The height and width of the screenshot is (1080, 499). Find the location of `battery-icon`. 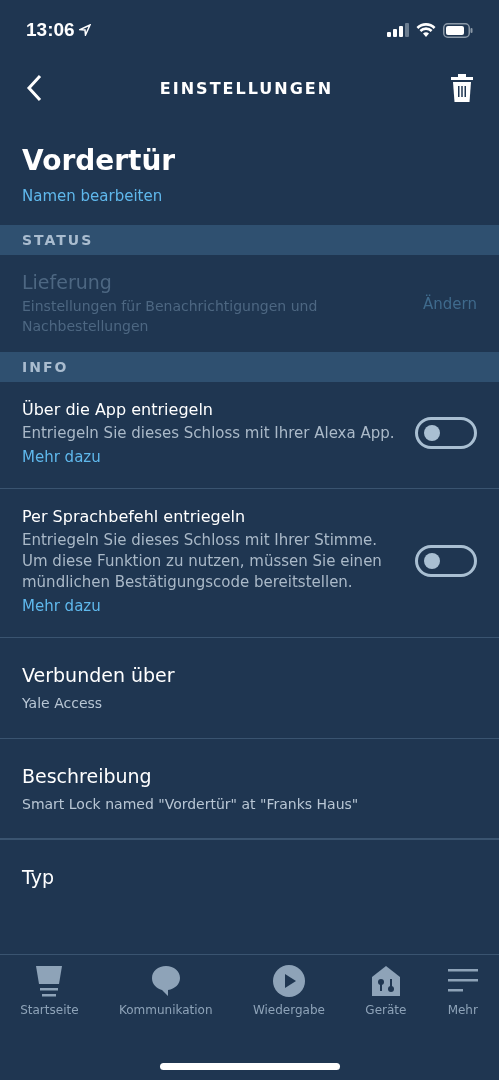

battery-icon is located at coordinates (458, 30).